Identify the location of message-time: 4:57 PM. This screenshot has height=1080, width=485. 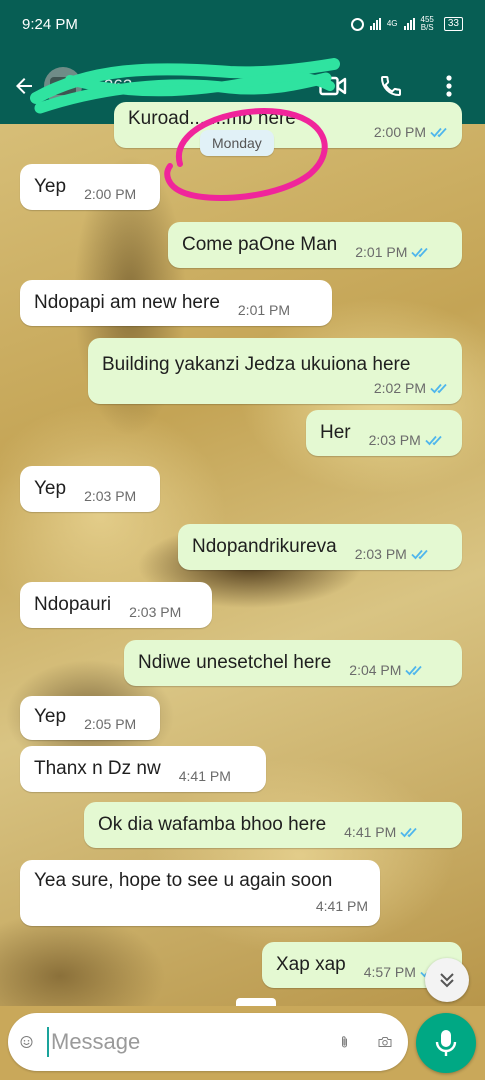
(389, 972).